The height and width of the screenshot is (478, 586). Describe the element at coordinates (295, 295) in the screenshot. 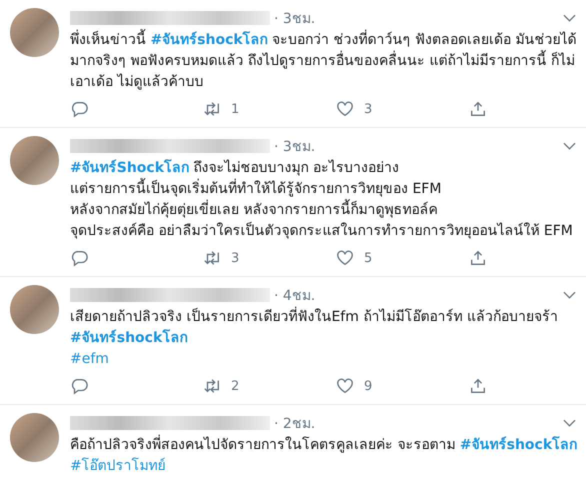

I see `tweet-time: · 4ชม.` at that location.